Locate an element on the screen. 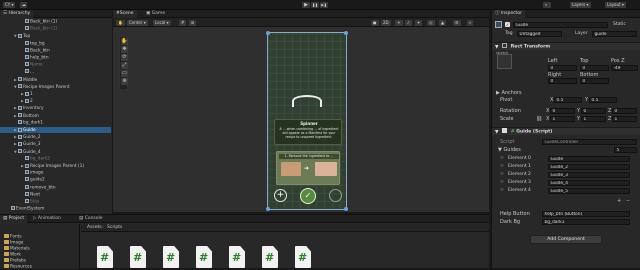 This screenshot has width=640, height=270. bottom-field: 0 is located at coordinates (594, 81).